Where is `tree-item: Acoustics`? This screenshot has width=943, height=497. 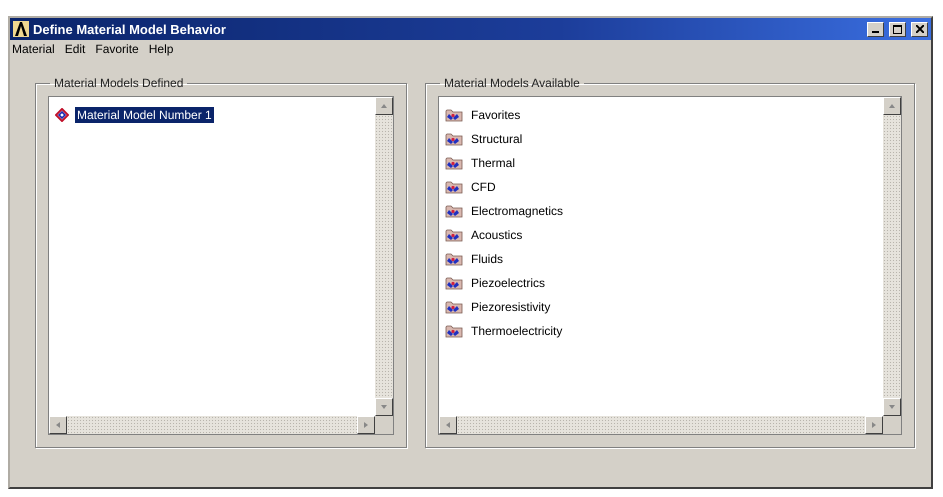
tree-item: Acoustics is located at coordinates (496, 235).